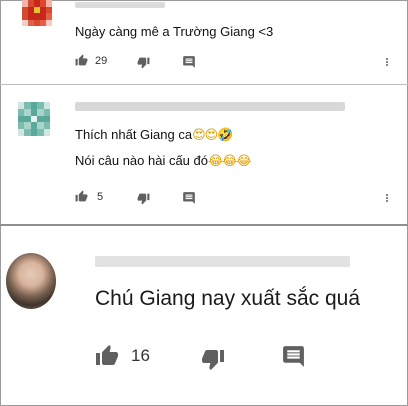 This screenshot has height=406, width=408. Describe the element at coordinates (212, 135) in the screenshot. I see `emoji: 😍😍🤣` at that location.